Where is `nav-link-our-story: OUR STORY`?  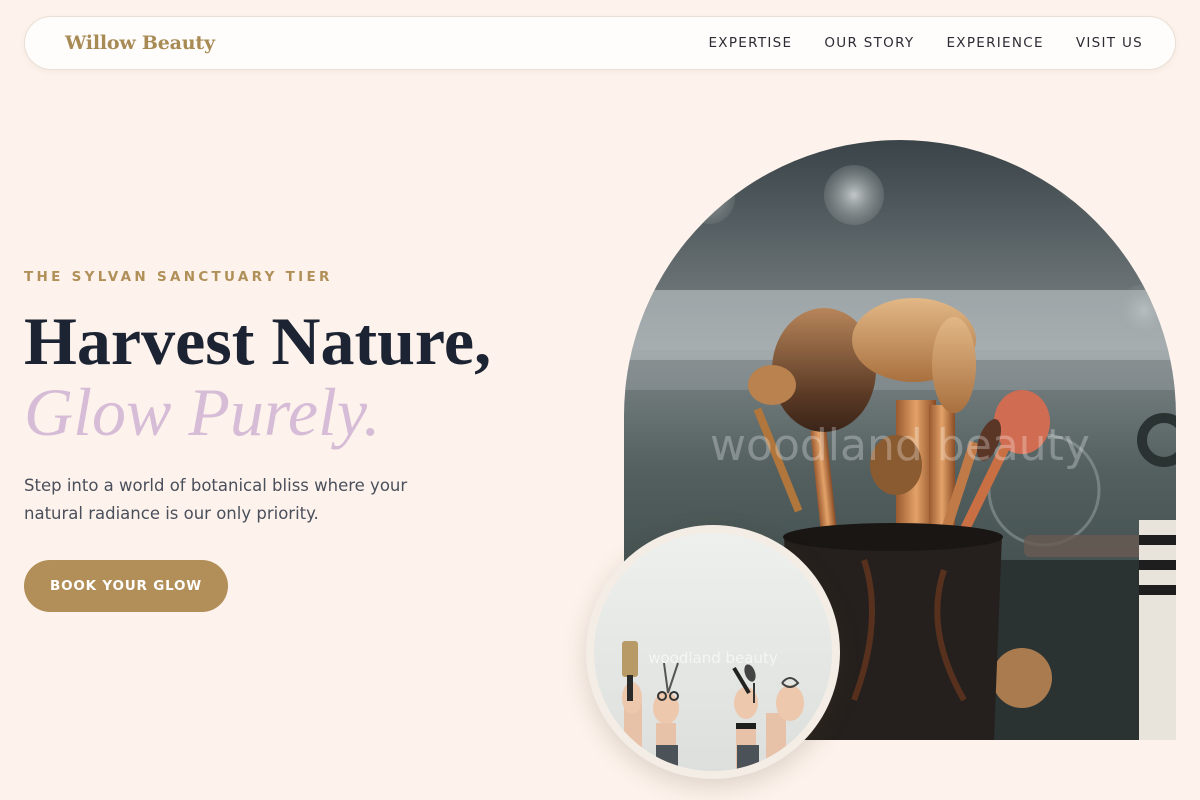
nav-link-our-story: OUR STORY is located at coordinates (869, 43).